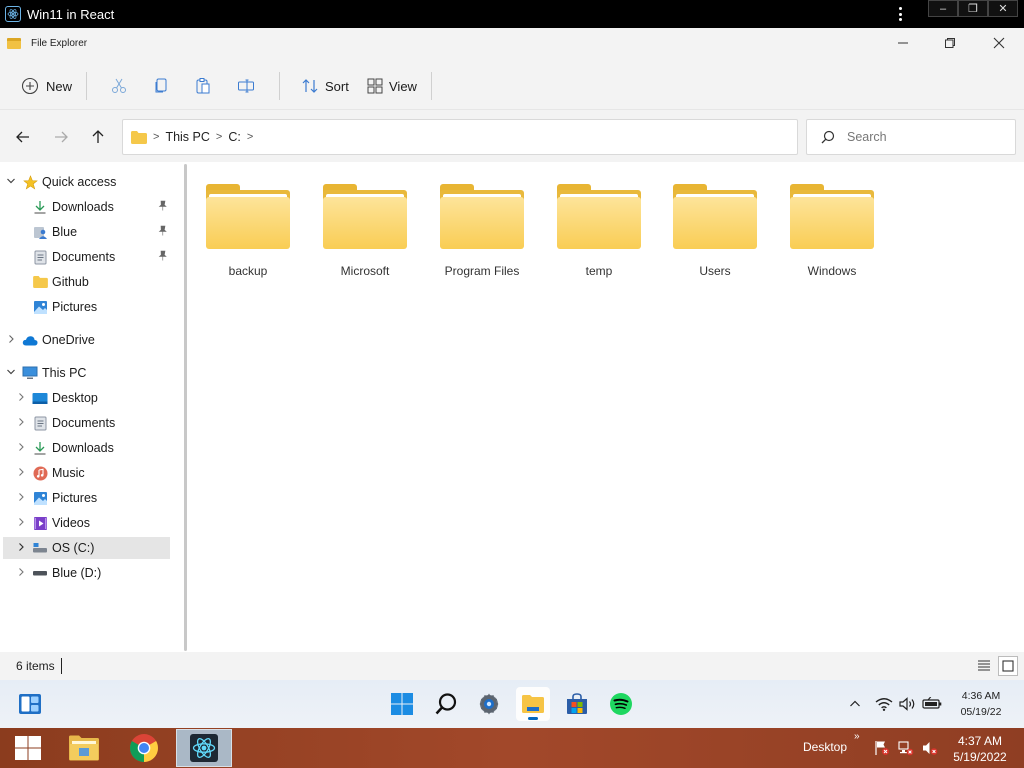  I want to click on download-icon, so click(40, 448).